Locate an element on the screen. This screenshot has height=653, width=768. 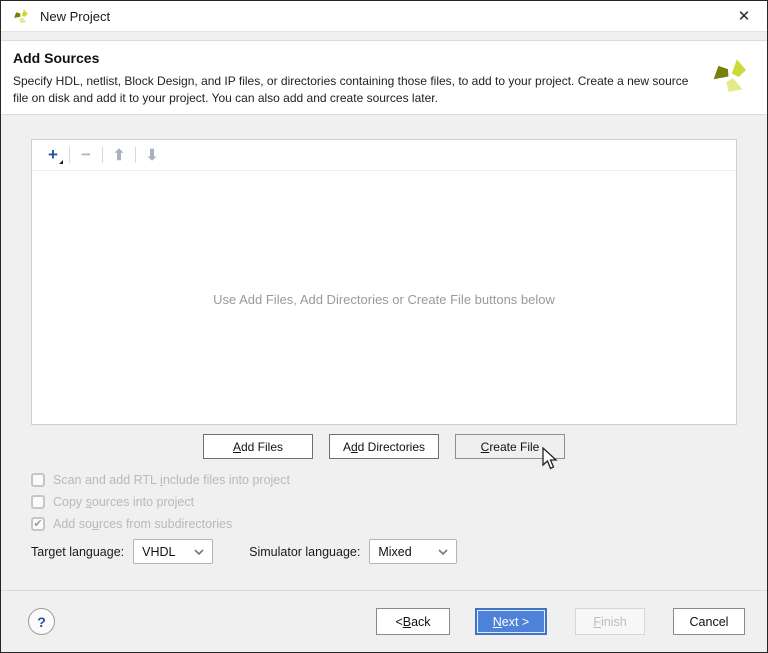
page-title: Add Sources is located at coordinates (56, 58).